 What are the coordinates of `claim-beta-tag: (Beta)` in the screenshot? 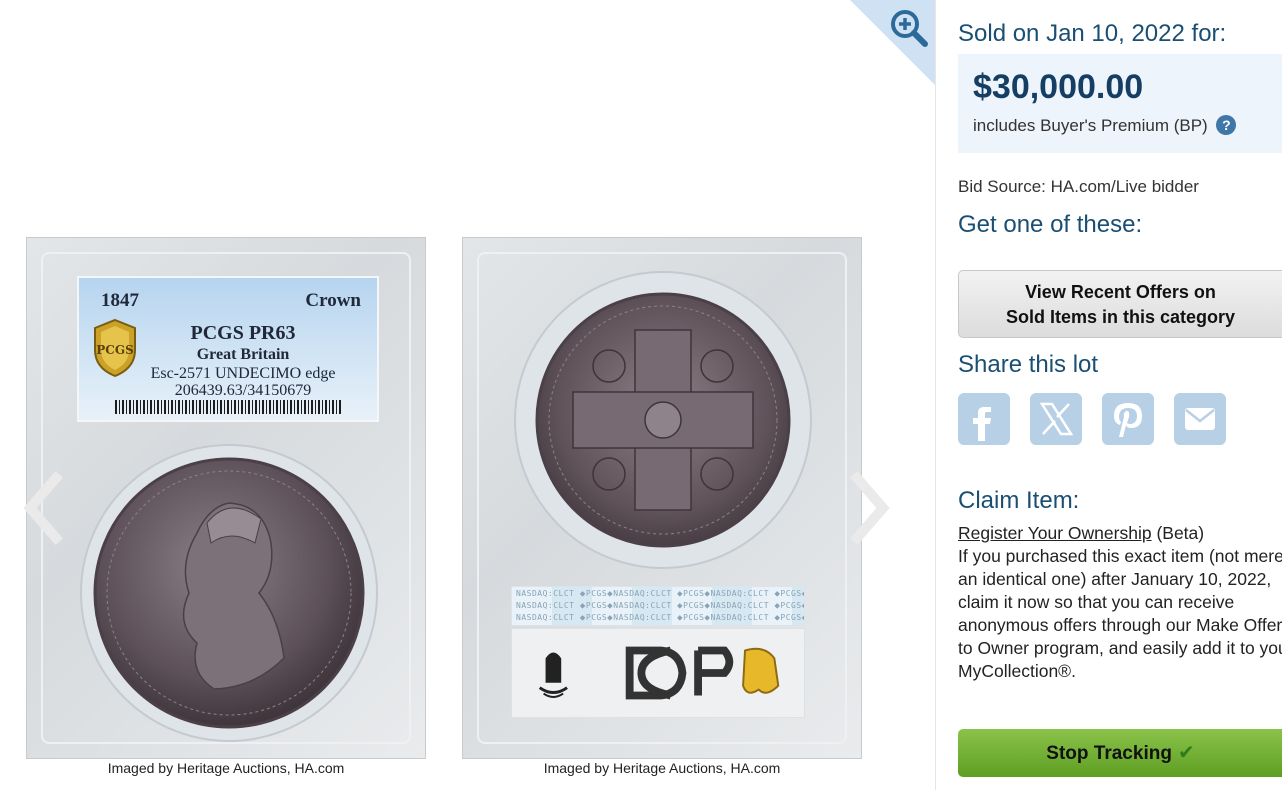 It's located at (1178, 533).